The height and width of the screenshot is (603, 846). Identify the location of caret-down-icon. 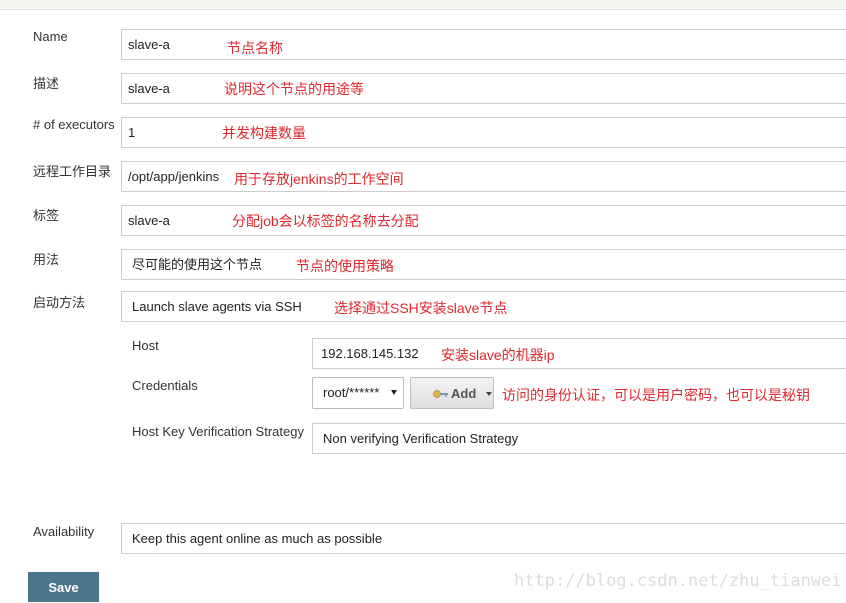
(394, 392).